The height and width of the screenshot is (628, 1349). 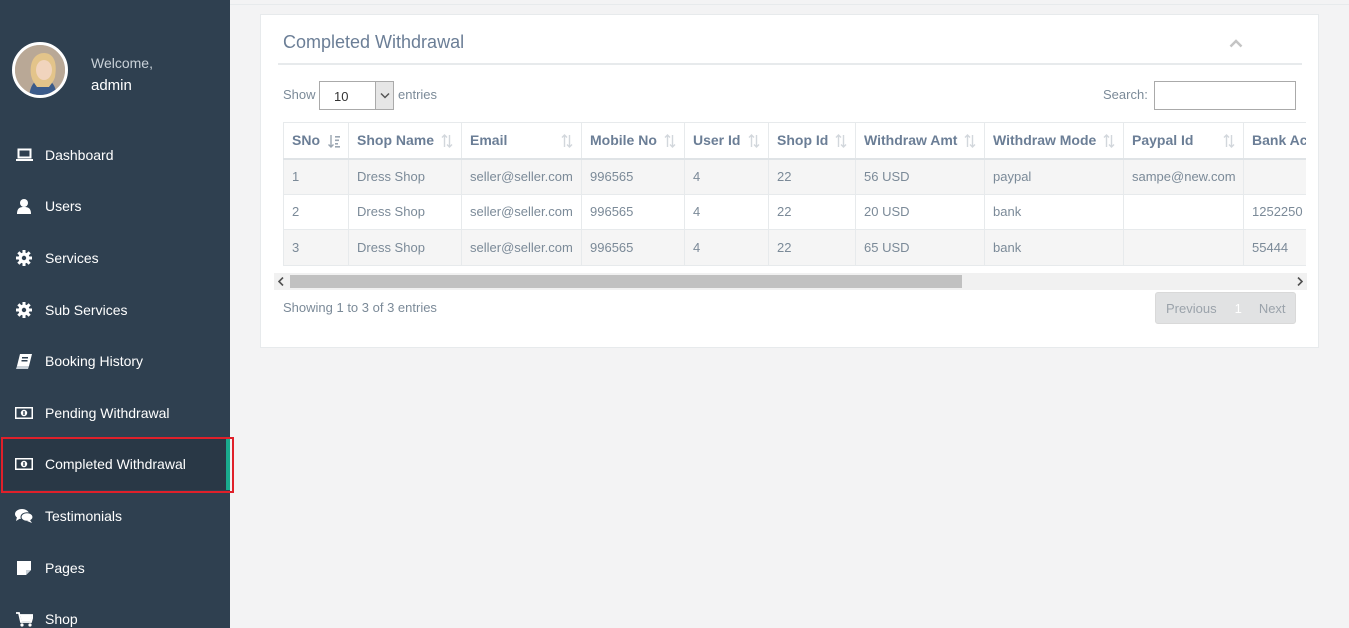 What do you see at coordinates (920, 247) in the screenshot?
I see `table-cell: 65 USD` at bounding box center [920, 247].